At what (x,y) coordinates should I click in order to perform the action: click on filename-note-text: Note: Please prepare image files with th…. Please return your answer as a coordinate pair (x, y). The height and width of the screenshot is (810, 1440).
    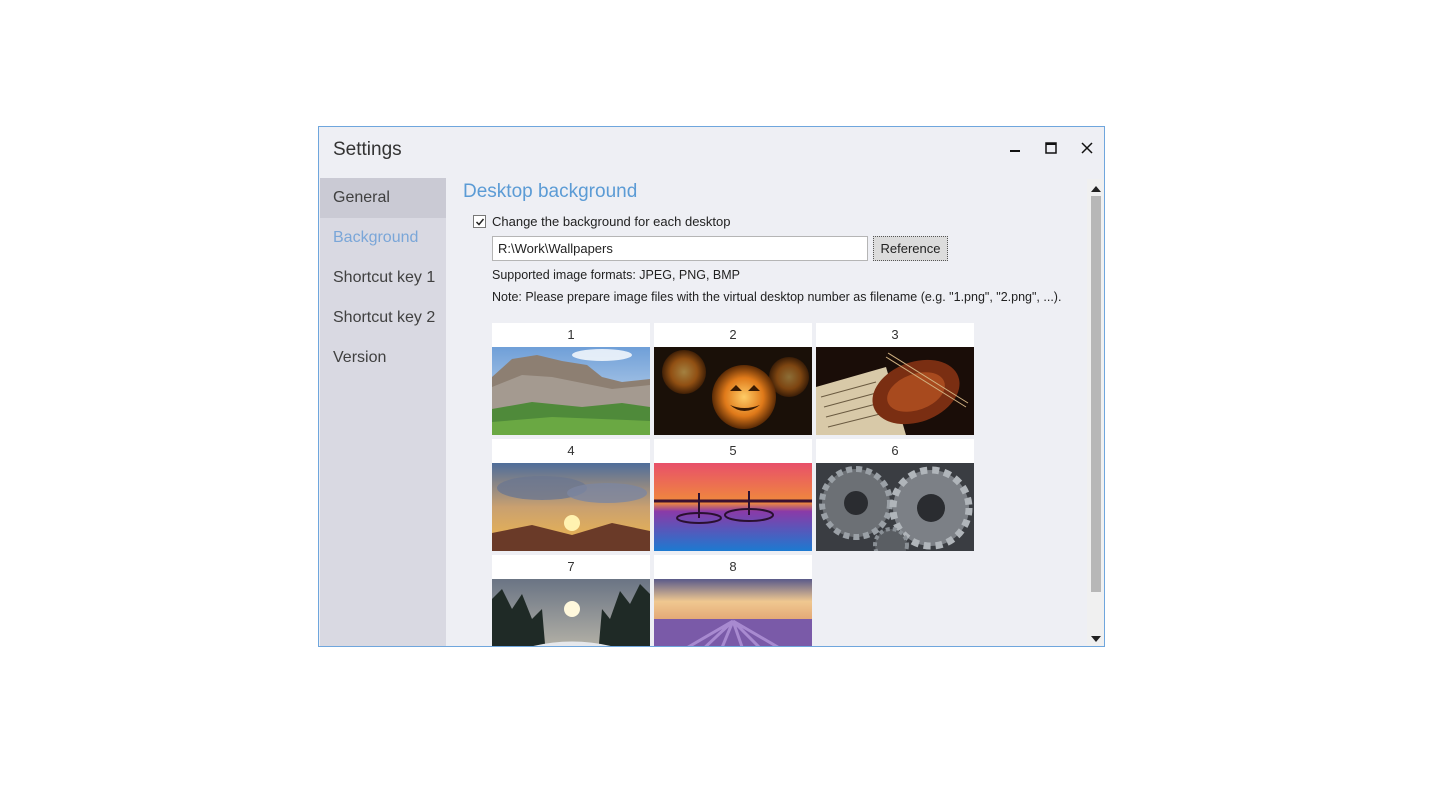
    Looking at the image, I should click on (777, 297).